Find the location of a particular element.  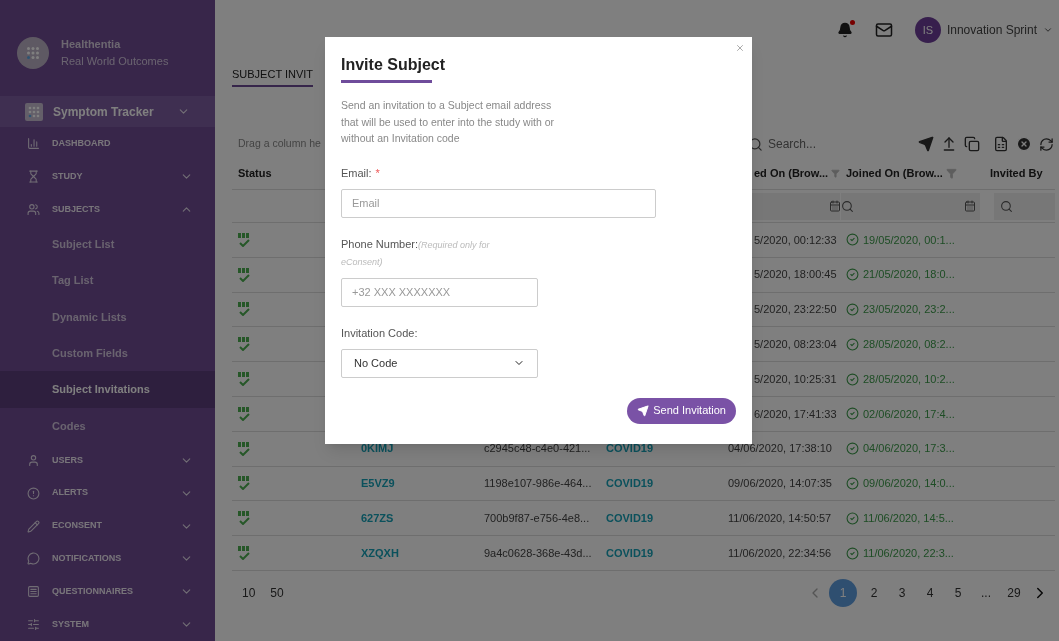

table-cell: 0KIMJ is located at coordinates (377, 448).